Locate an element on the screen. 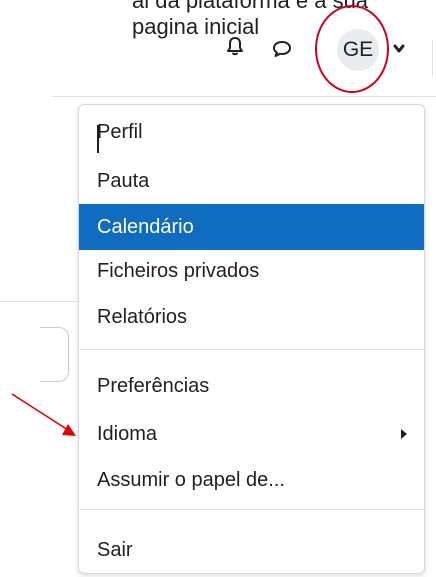 This screenshot has width=436, height=577. menu-item-label: Sair is located at coordinates (115, 549).